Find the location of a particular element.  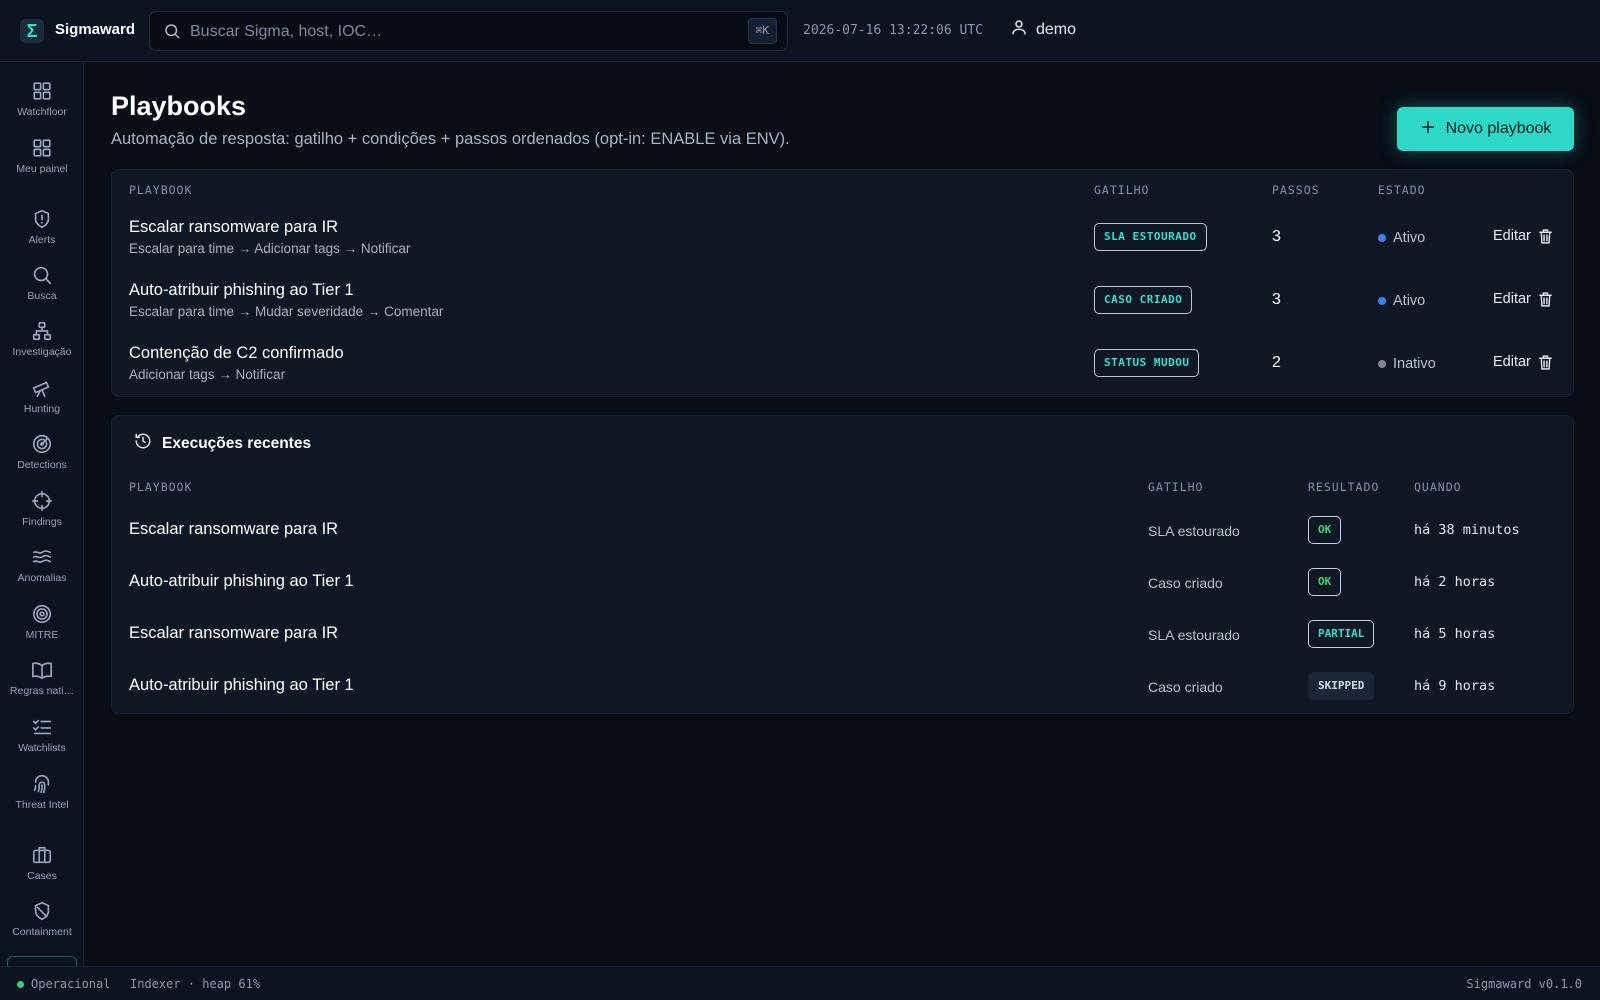

user-menu: demo is located at coordinates (1043, 29).